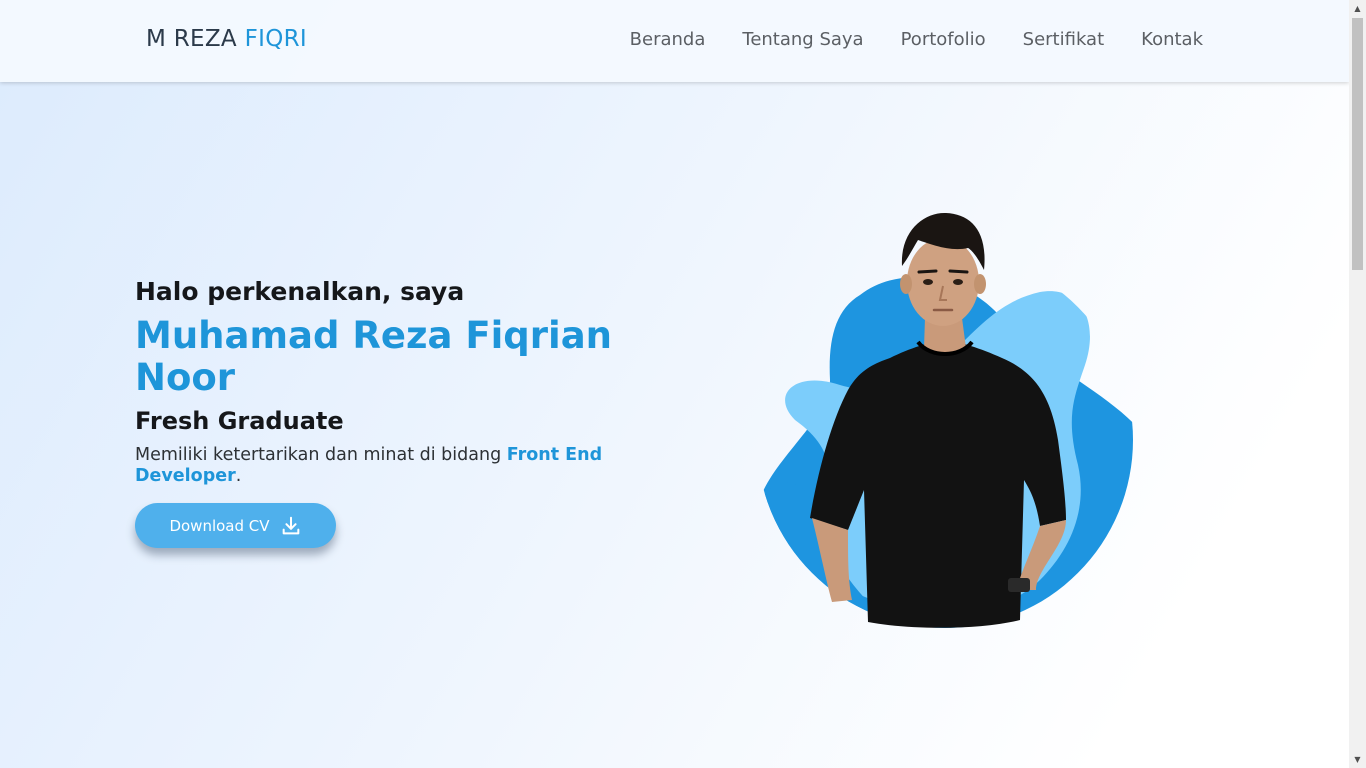  What do you see at coordinates (1357, 8) in the screenshot?
I see `scroll-up-arrow-icon: ▲` at bounding box center [1357, 8].